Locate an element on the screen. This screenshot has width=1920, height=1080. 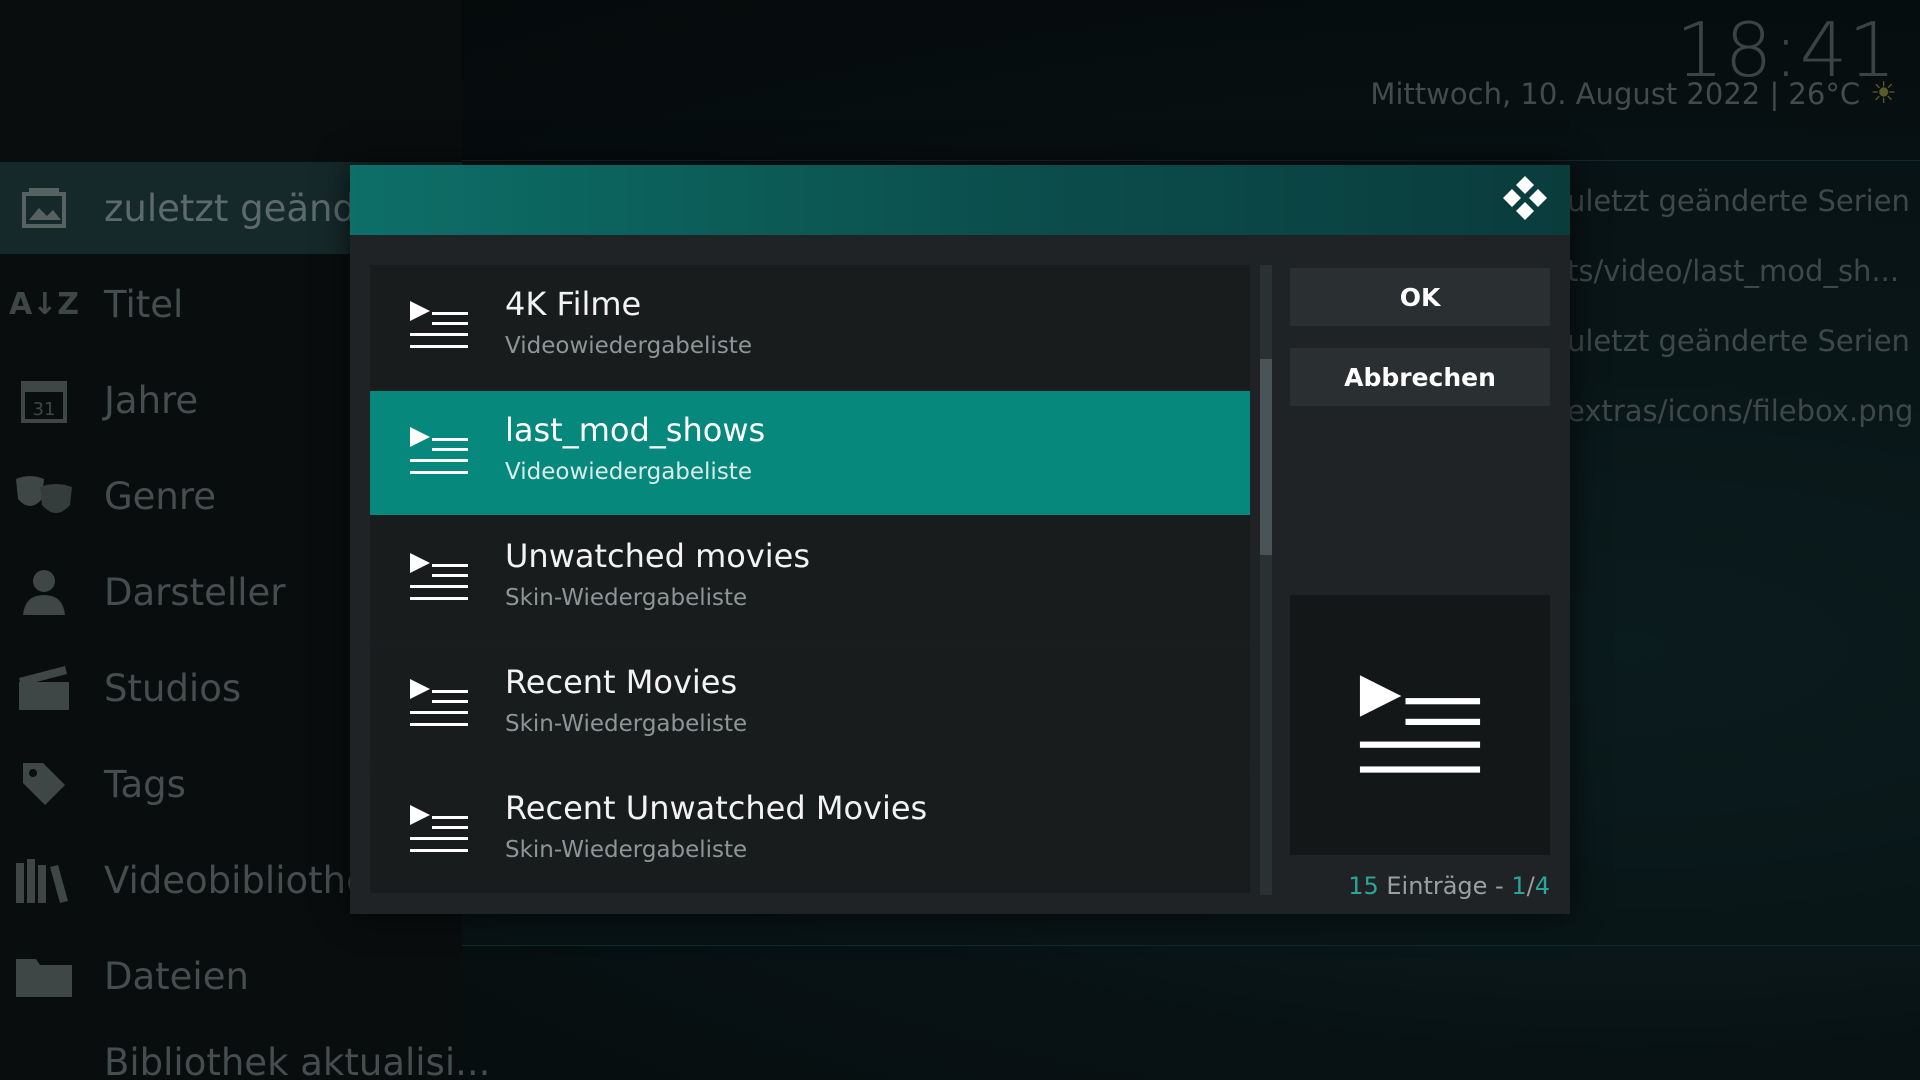
ok-button: OK is located at coordinates (1420, 297).